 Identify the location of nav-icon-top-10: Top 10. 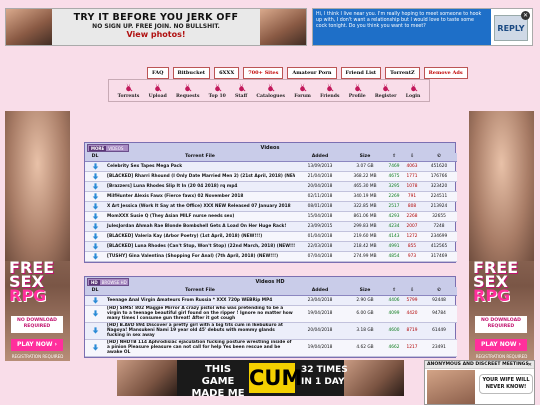
(217, 90).